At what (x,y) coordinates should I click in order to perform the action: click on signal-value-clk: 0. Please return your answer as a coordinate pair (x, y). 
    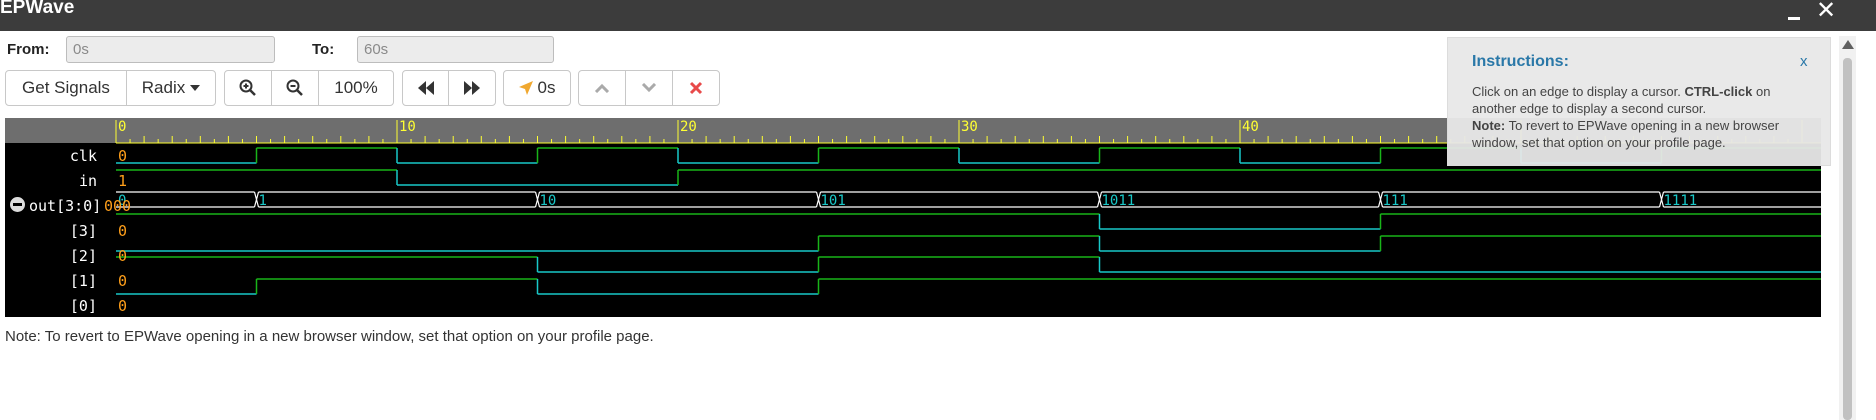
    Looking at the image, I should click on (123, 156).